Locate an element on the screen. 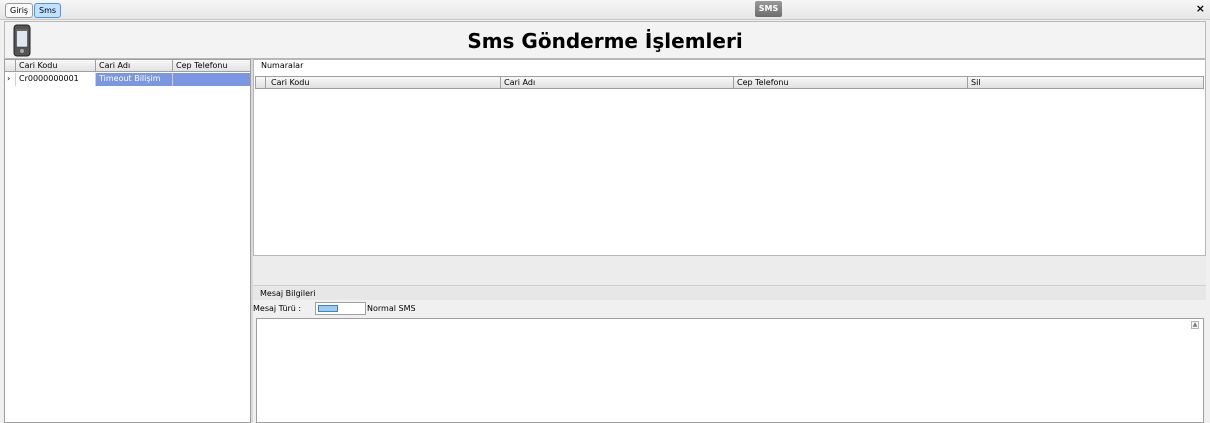 Image resolution: width=1210 pixels, height=423 pixels. table-row: › Cr0000000001 Timeout Bilişim is located at coordinates (127, 79).